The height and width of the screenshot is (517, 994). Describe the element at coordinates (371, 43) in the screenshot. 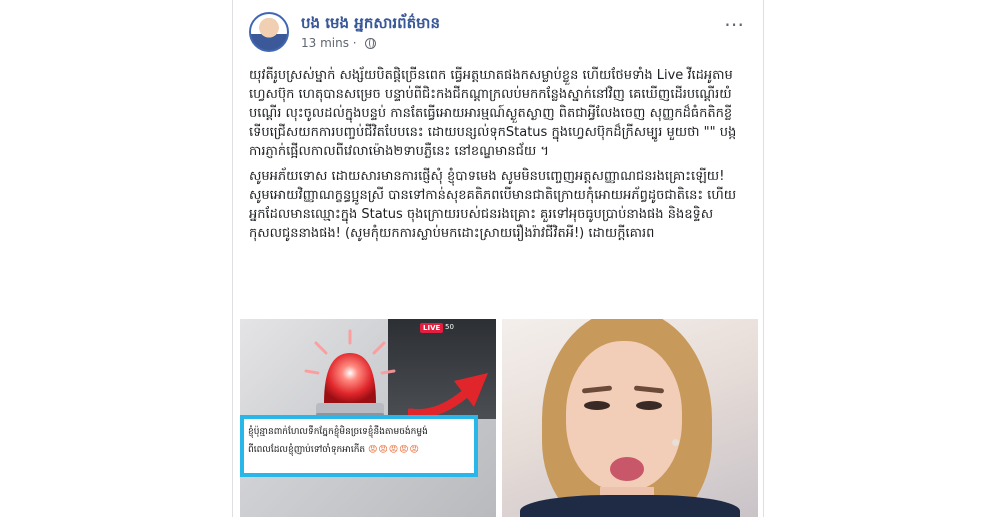

I see `globe-icon` at that location.